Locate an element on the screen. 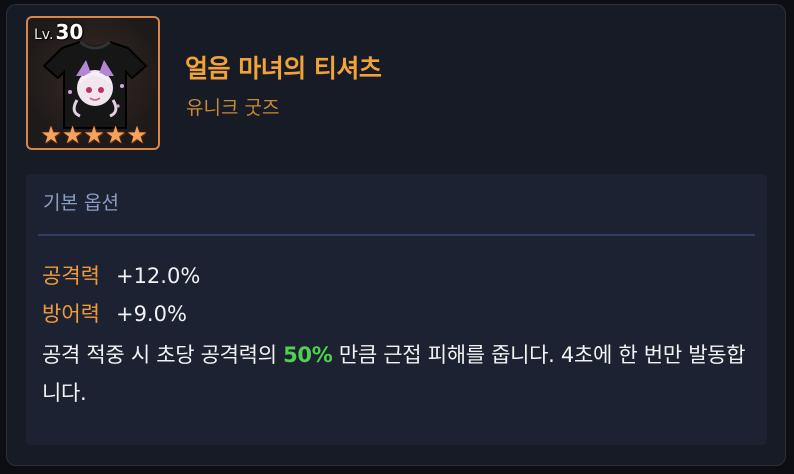  star-rating: ★ ★ ★ ★ ★ is located at coordinates (94, 135).